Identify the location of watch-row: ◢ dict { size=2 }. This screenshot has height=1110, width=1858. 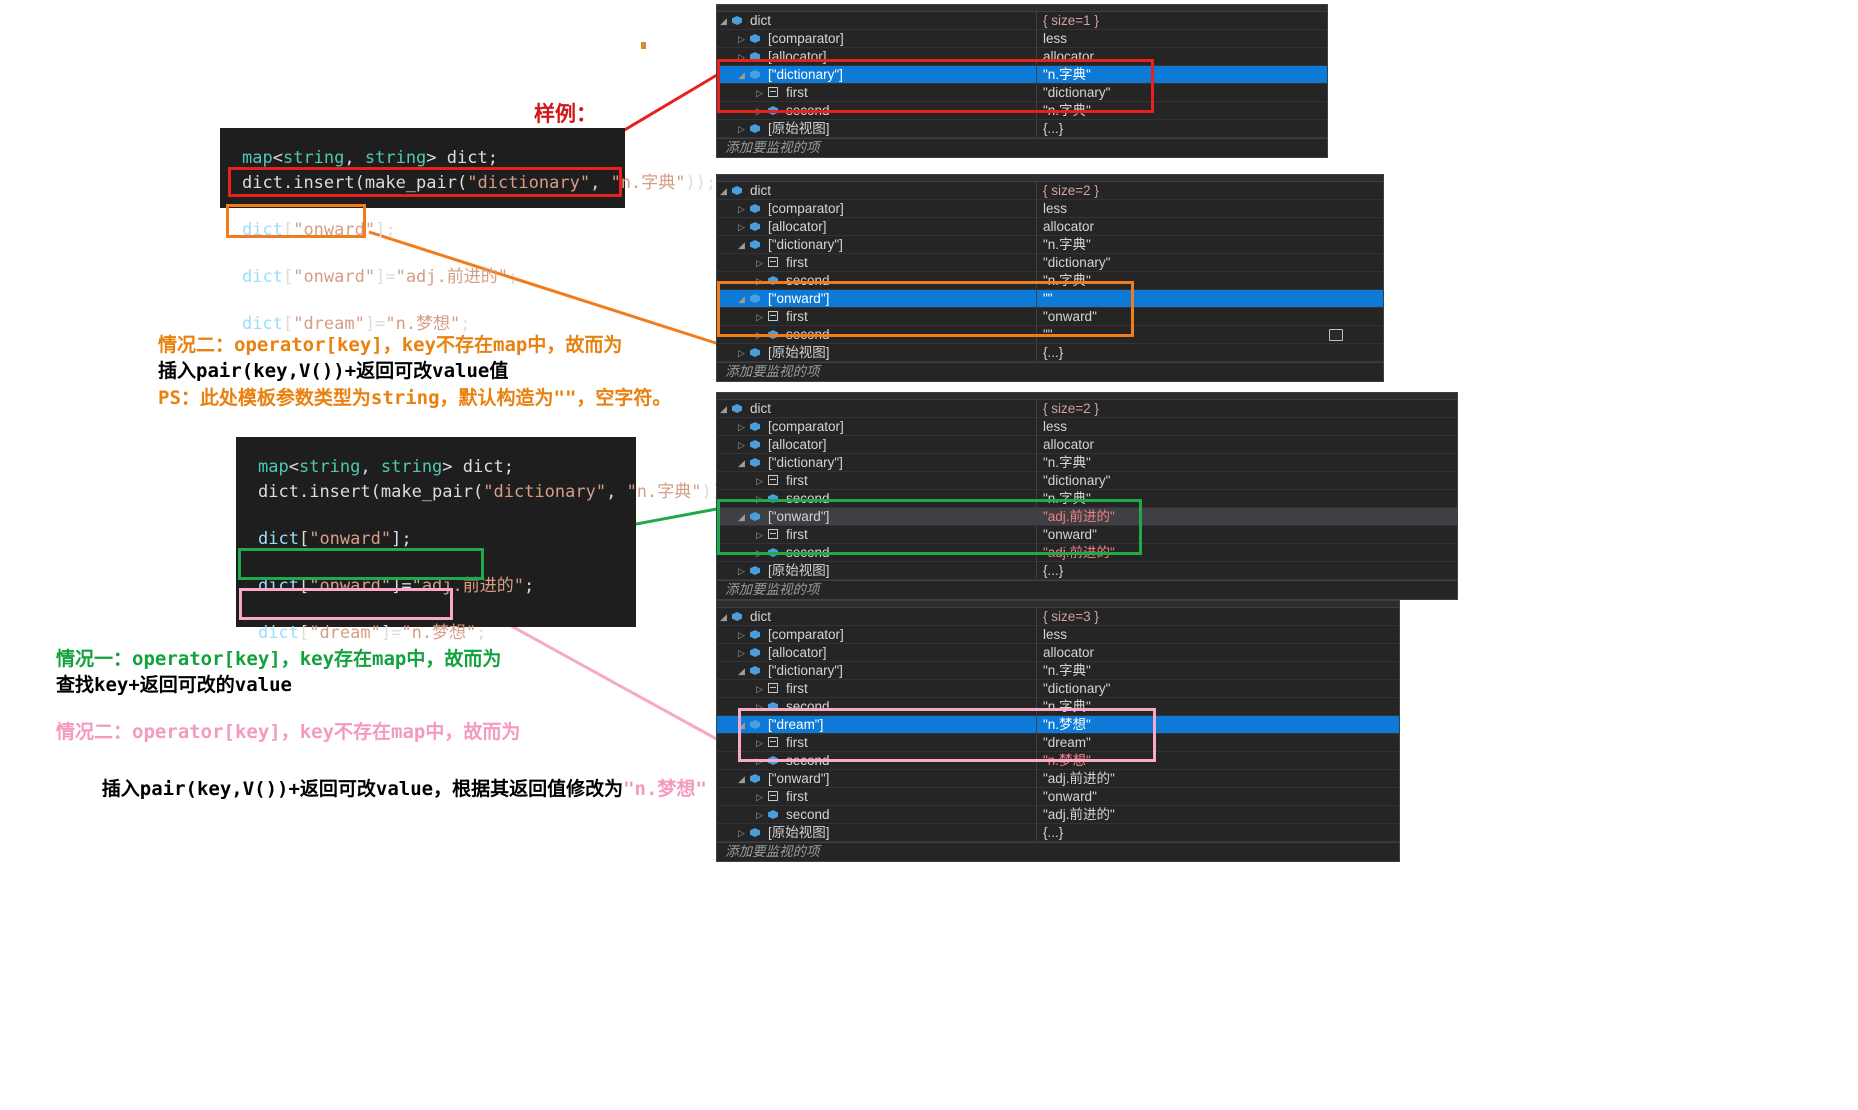
(1050, 191).